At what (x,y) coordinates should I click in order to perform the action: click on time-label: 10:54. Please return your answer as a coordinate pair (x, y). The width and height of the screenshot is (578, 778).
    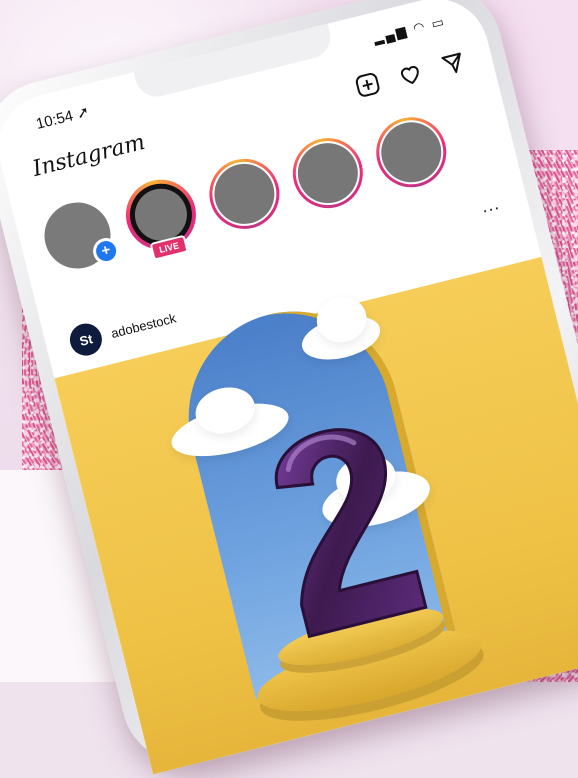
    Looking at the image, I should click on (54, 120).